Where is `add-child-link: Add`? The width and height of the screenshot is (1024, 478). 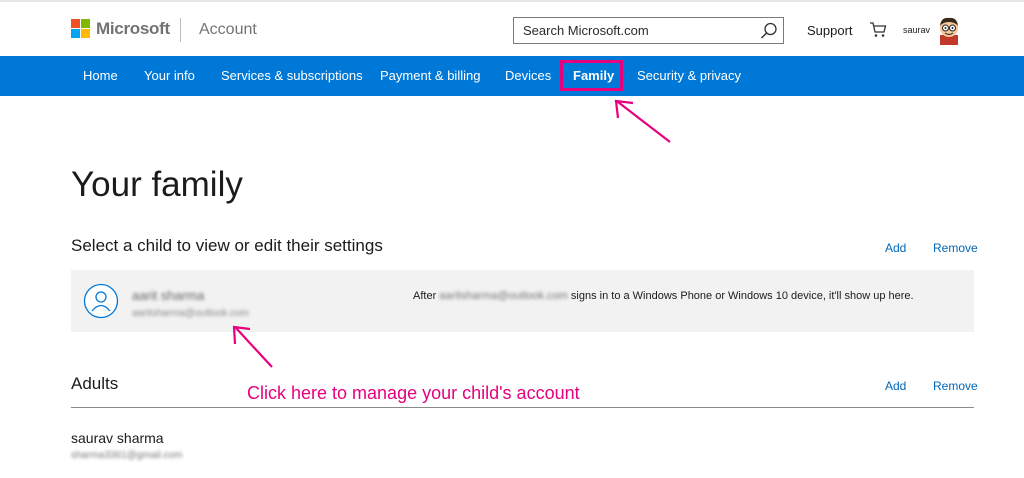
add-child-link: Add is located at coordinates (895, 248).